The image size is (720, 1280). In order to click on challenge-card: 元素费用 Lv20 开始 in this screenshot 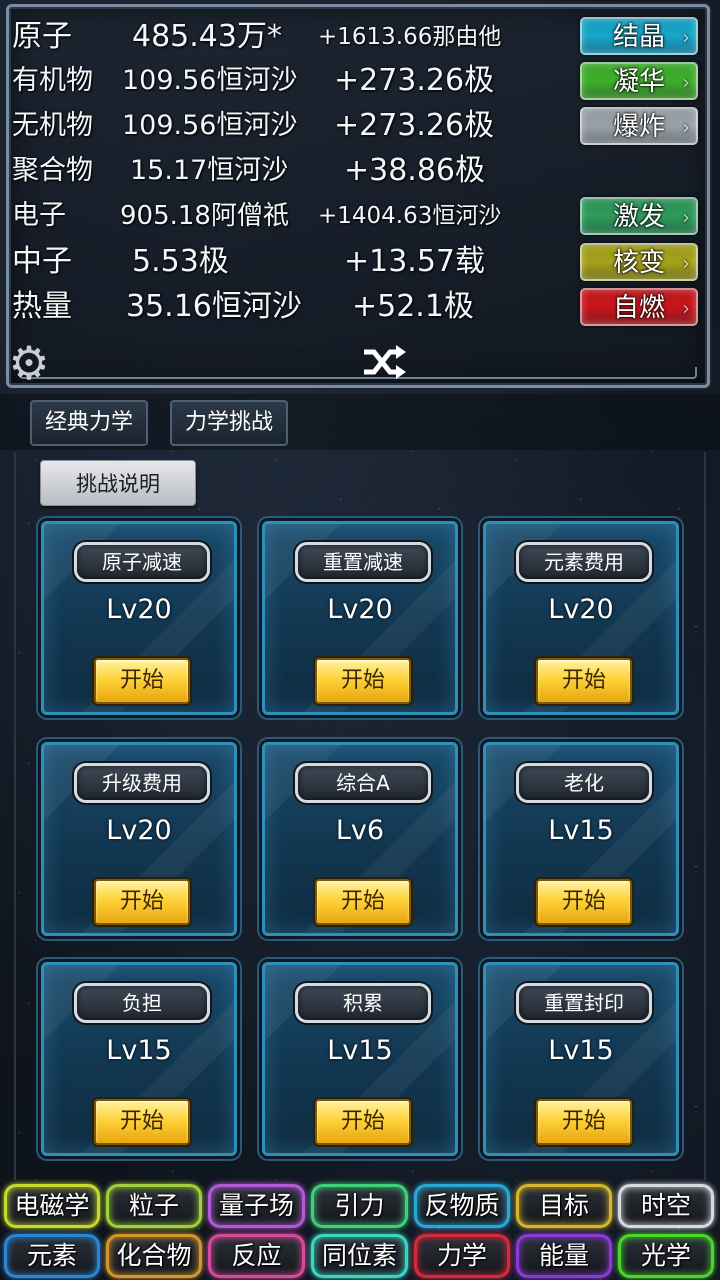, I will do `click(581, 618)`.